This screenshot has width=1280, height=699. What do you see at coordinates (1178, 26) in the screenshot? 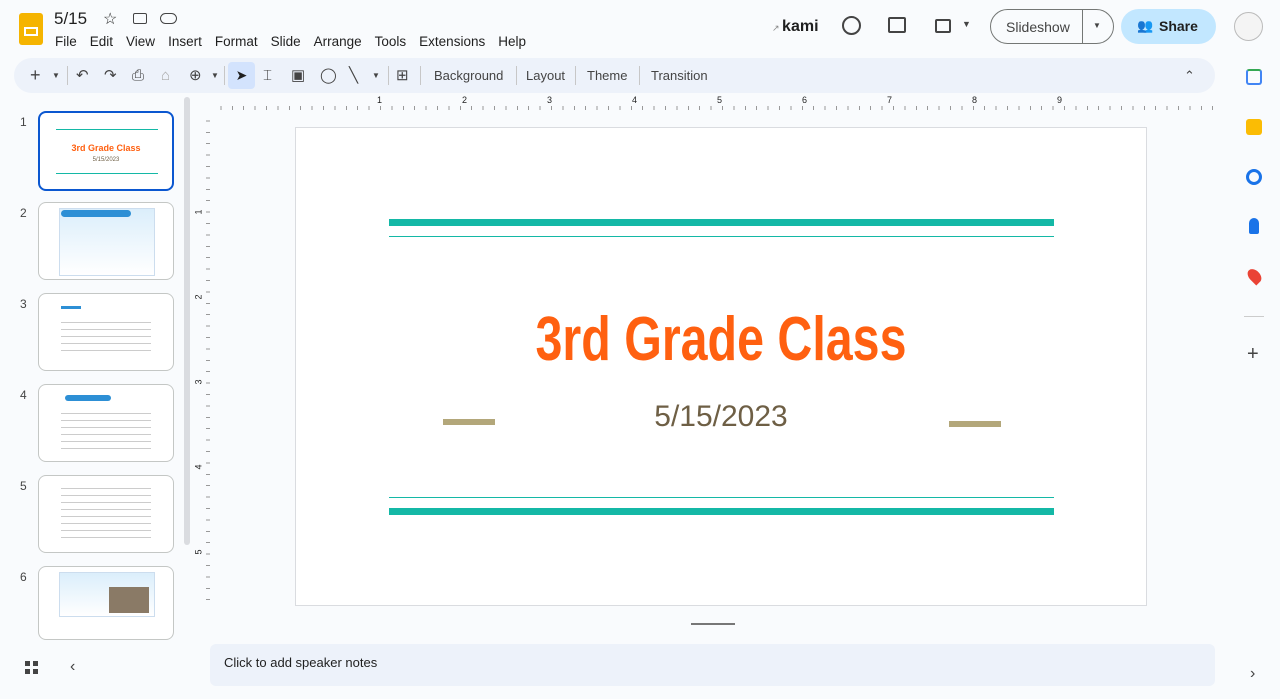
I see `share-label: Share` at bounding box center [1178, 26].